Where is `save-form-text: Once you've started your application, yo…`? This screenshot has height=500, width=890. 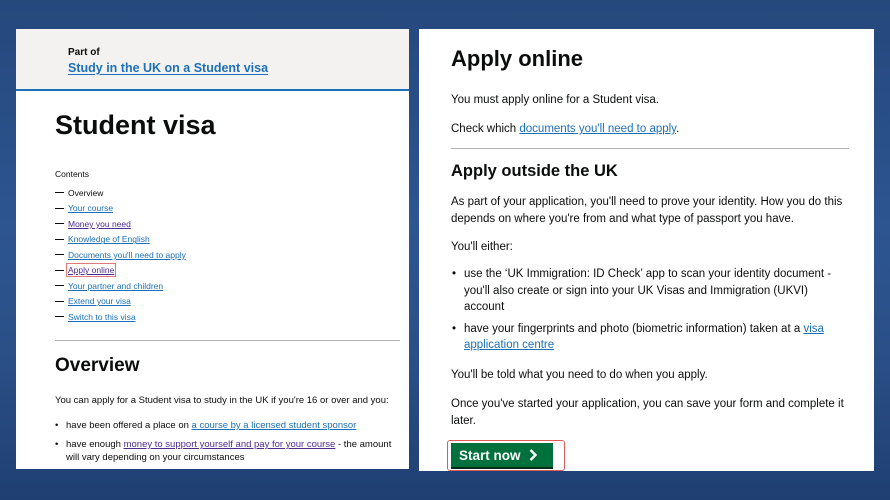
save-form-text: Once you've started your application, yo… is located at coordinates (647, 412).